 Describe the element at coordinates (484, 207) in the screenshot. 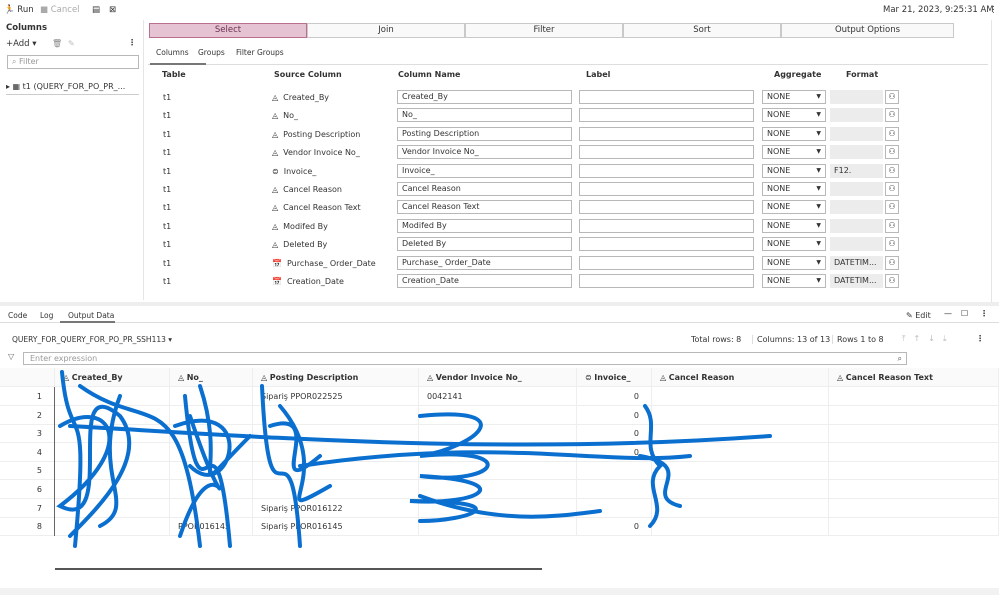

I see `column-name-input: Cancel Reason Text` at that location.